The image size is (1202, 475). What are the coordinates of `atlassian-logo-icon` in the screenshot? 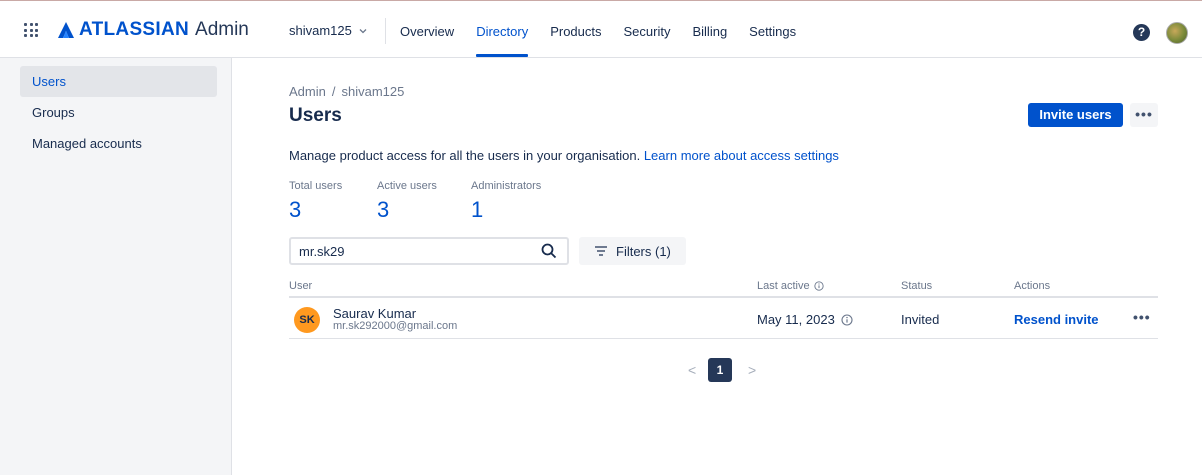 It's located at (66, 30).